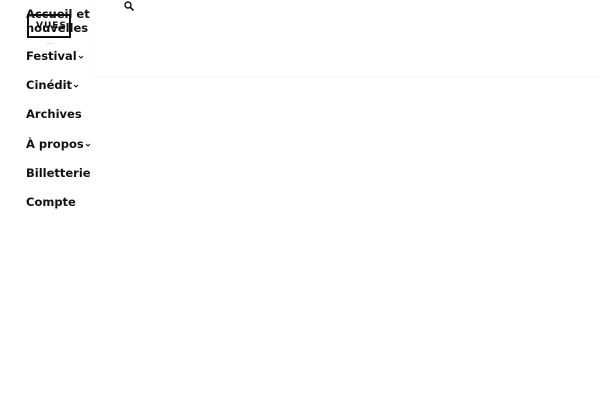  Describe the element at coordinates (129, 6) in the screenshot. I see `search-icon` at that location.